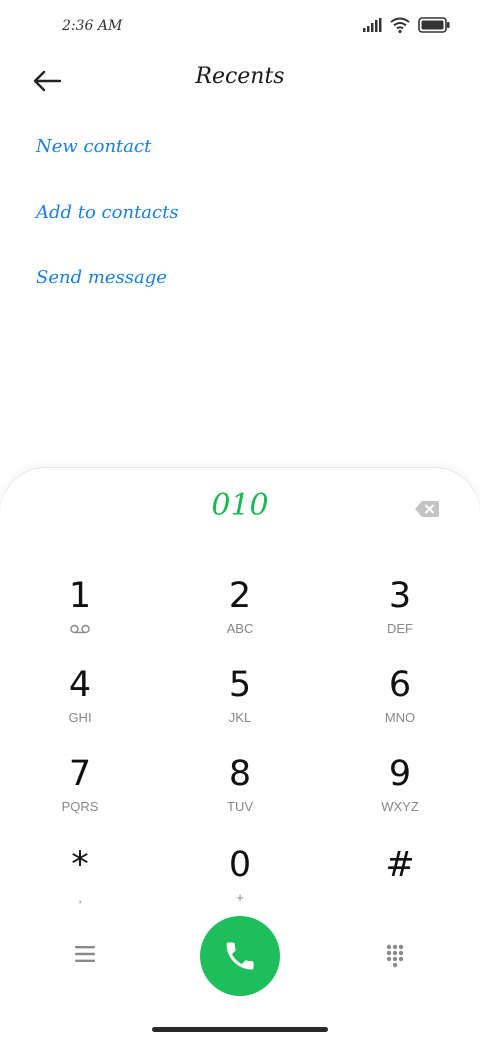 The width and height of the screenshot is (480, 1040). I want to click on key-digit: 9, so click(400, 774).